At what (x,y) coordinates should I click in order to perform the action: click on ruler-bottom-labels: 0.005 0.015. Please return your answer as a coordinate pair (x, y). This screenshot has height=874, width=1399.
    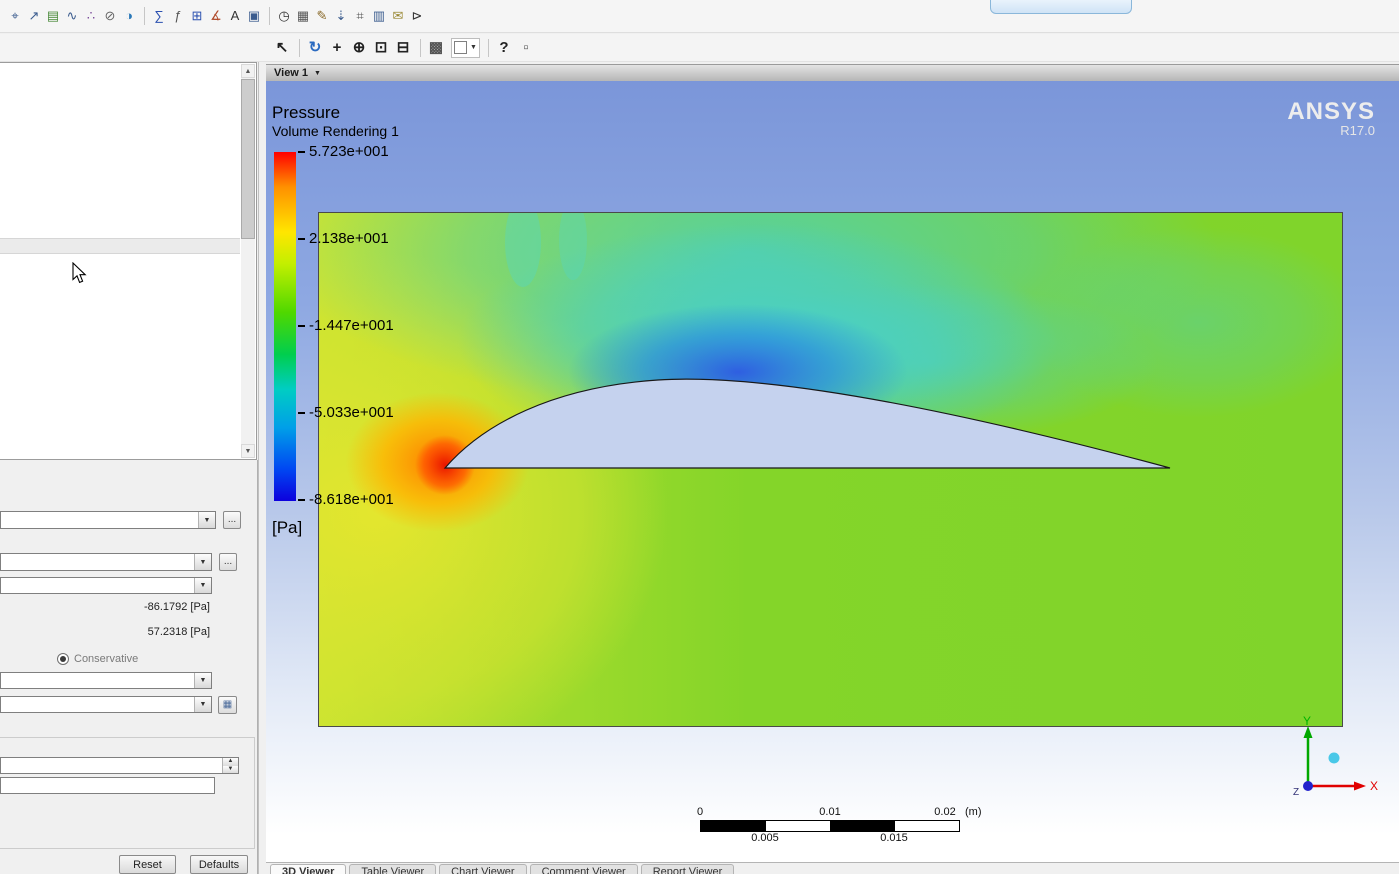
    Looking at the image, I should click on (845, 838).